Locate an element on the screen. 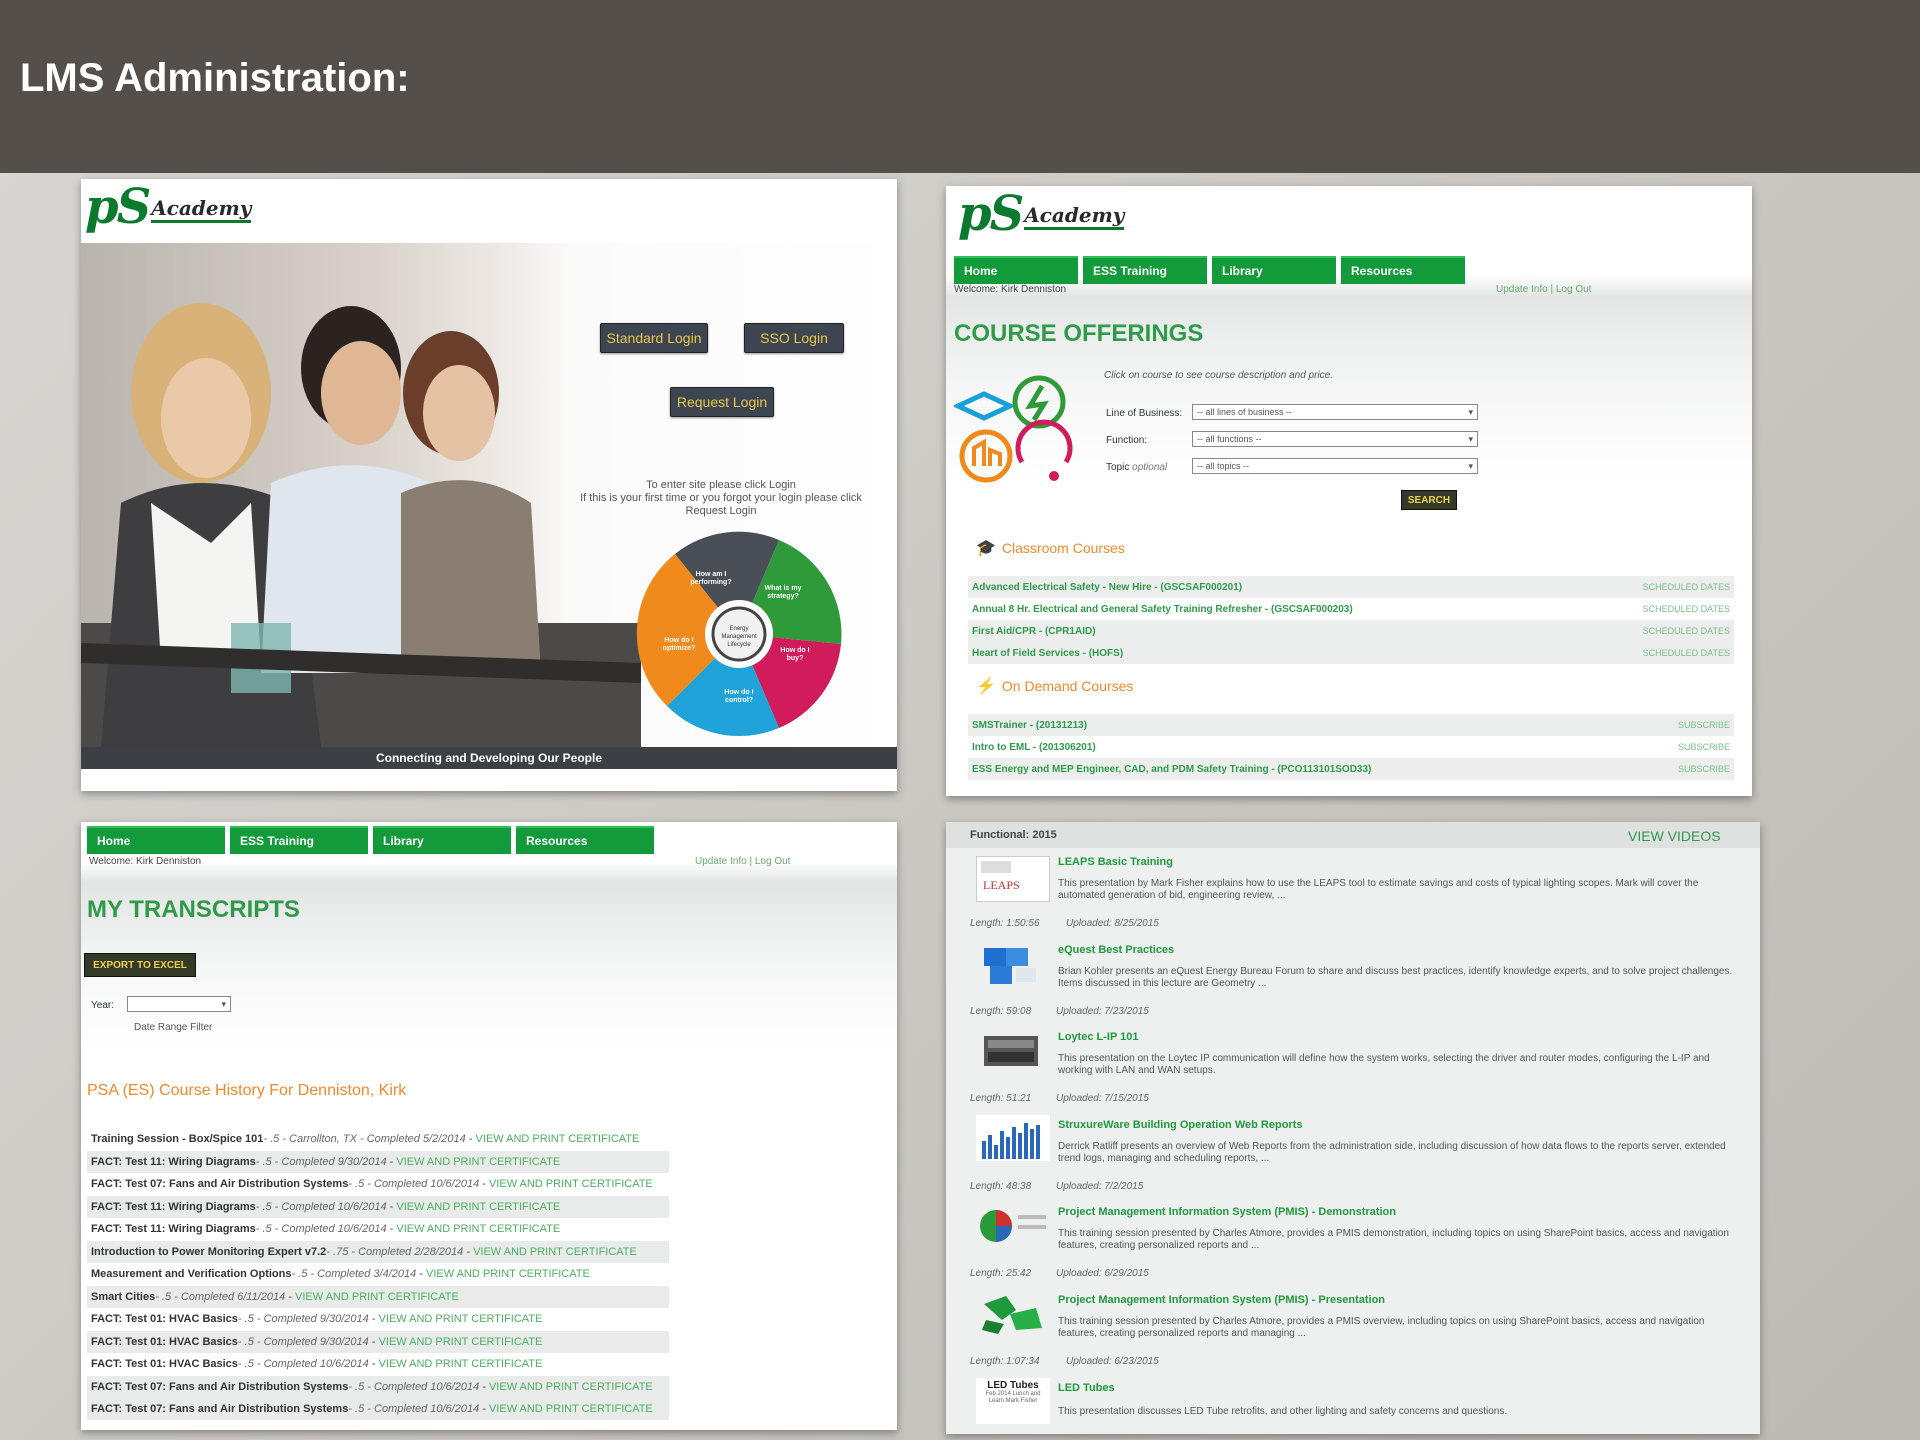 Image resolution: width=1920 pixels, height=1440 pixels. pie-thumbnail is located at coordinates (1013, 1226).